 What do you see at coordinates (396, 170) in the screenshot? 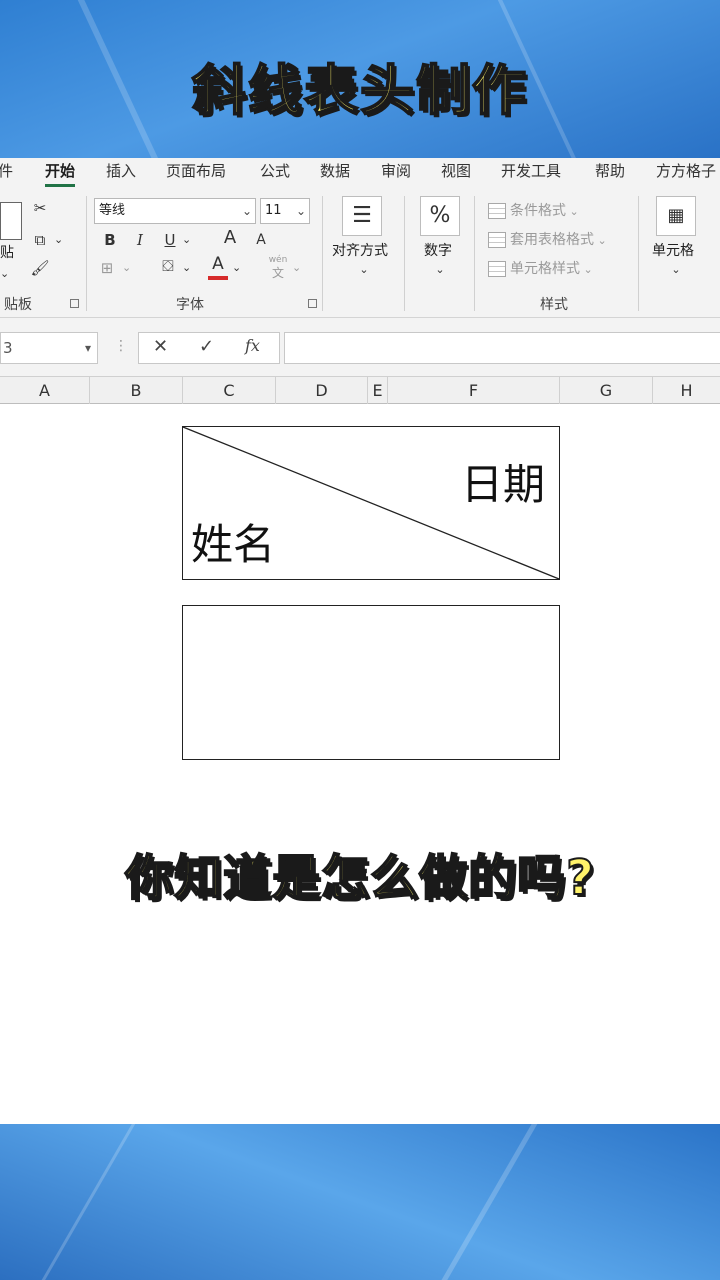
I see `tab-review: 审阅` at bounding box center [396, 170].